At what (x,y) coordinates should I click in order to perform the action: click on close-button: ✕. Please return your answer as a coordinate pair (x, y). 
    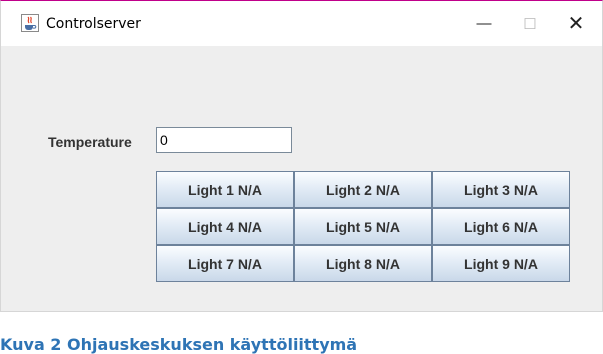
    Looking at the image, I should click on (576, 23).